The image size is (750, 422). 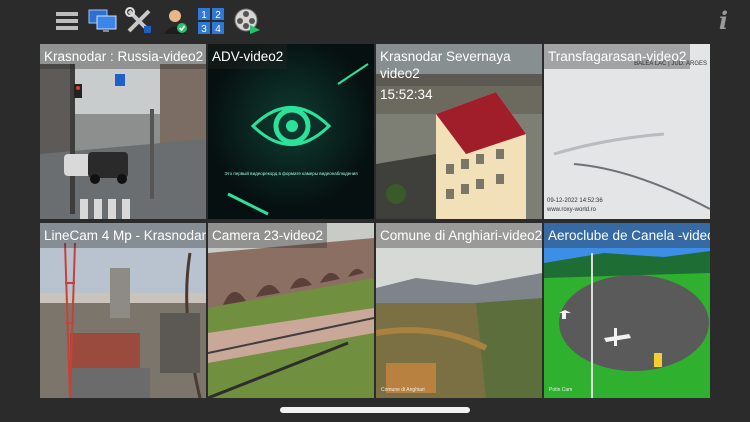 I want to click on camera-tile-canela: Potin Cam Aeroclube de Canela -video2, so click(x=627, y=310).